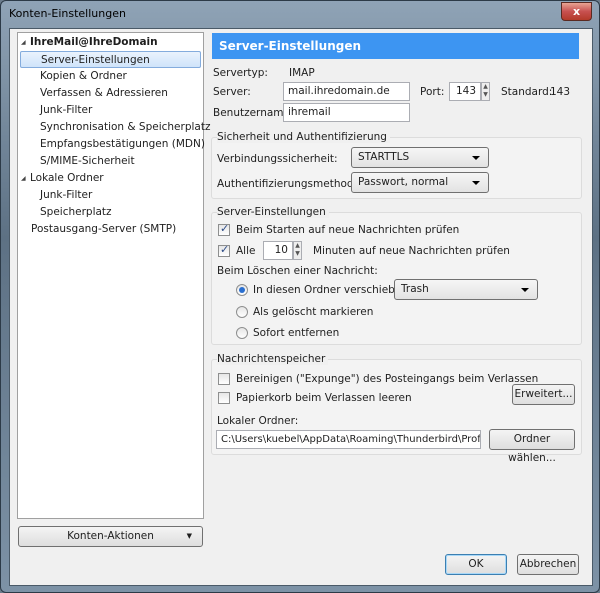  What do you see at coordinates (297, 250) in the screenshot?
I see `interval-spinner: ▲ ▼` at bounding box center [297, 250].